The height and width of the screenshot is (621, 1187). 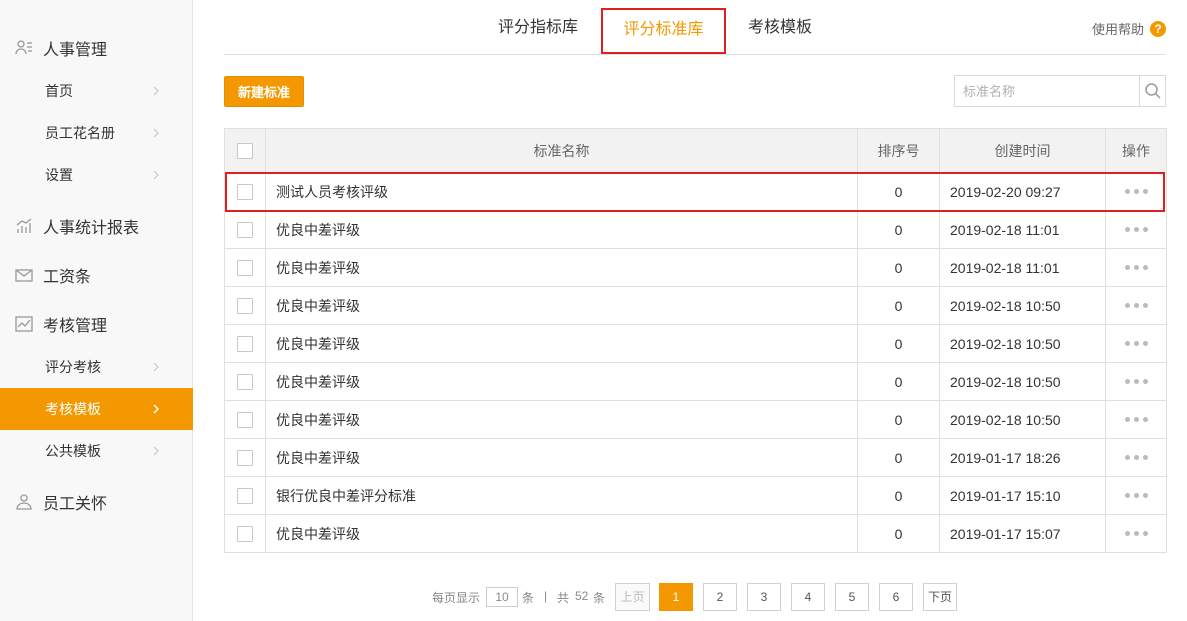 What do you see at coordinates (852, 597) in the screenshot?
I see `page-button: 5` at bounding box center [852, 597].